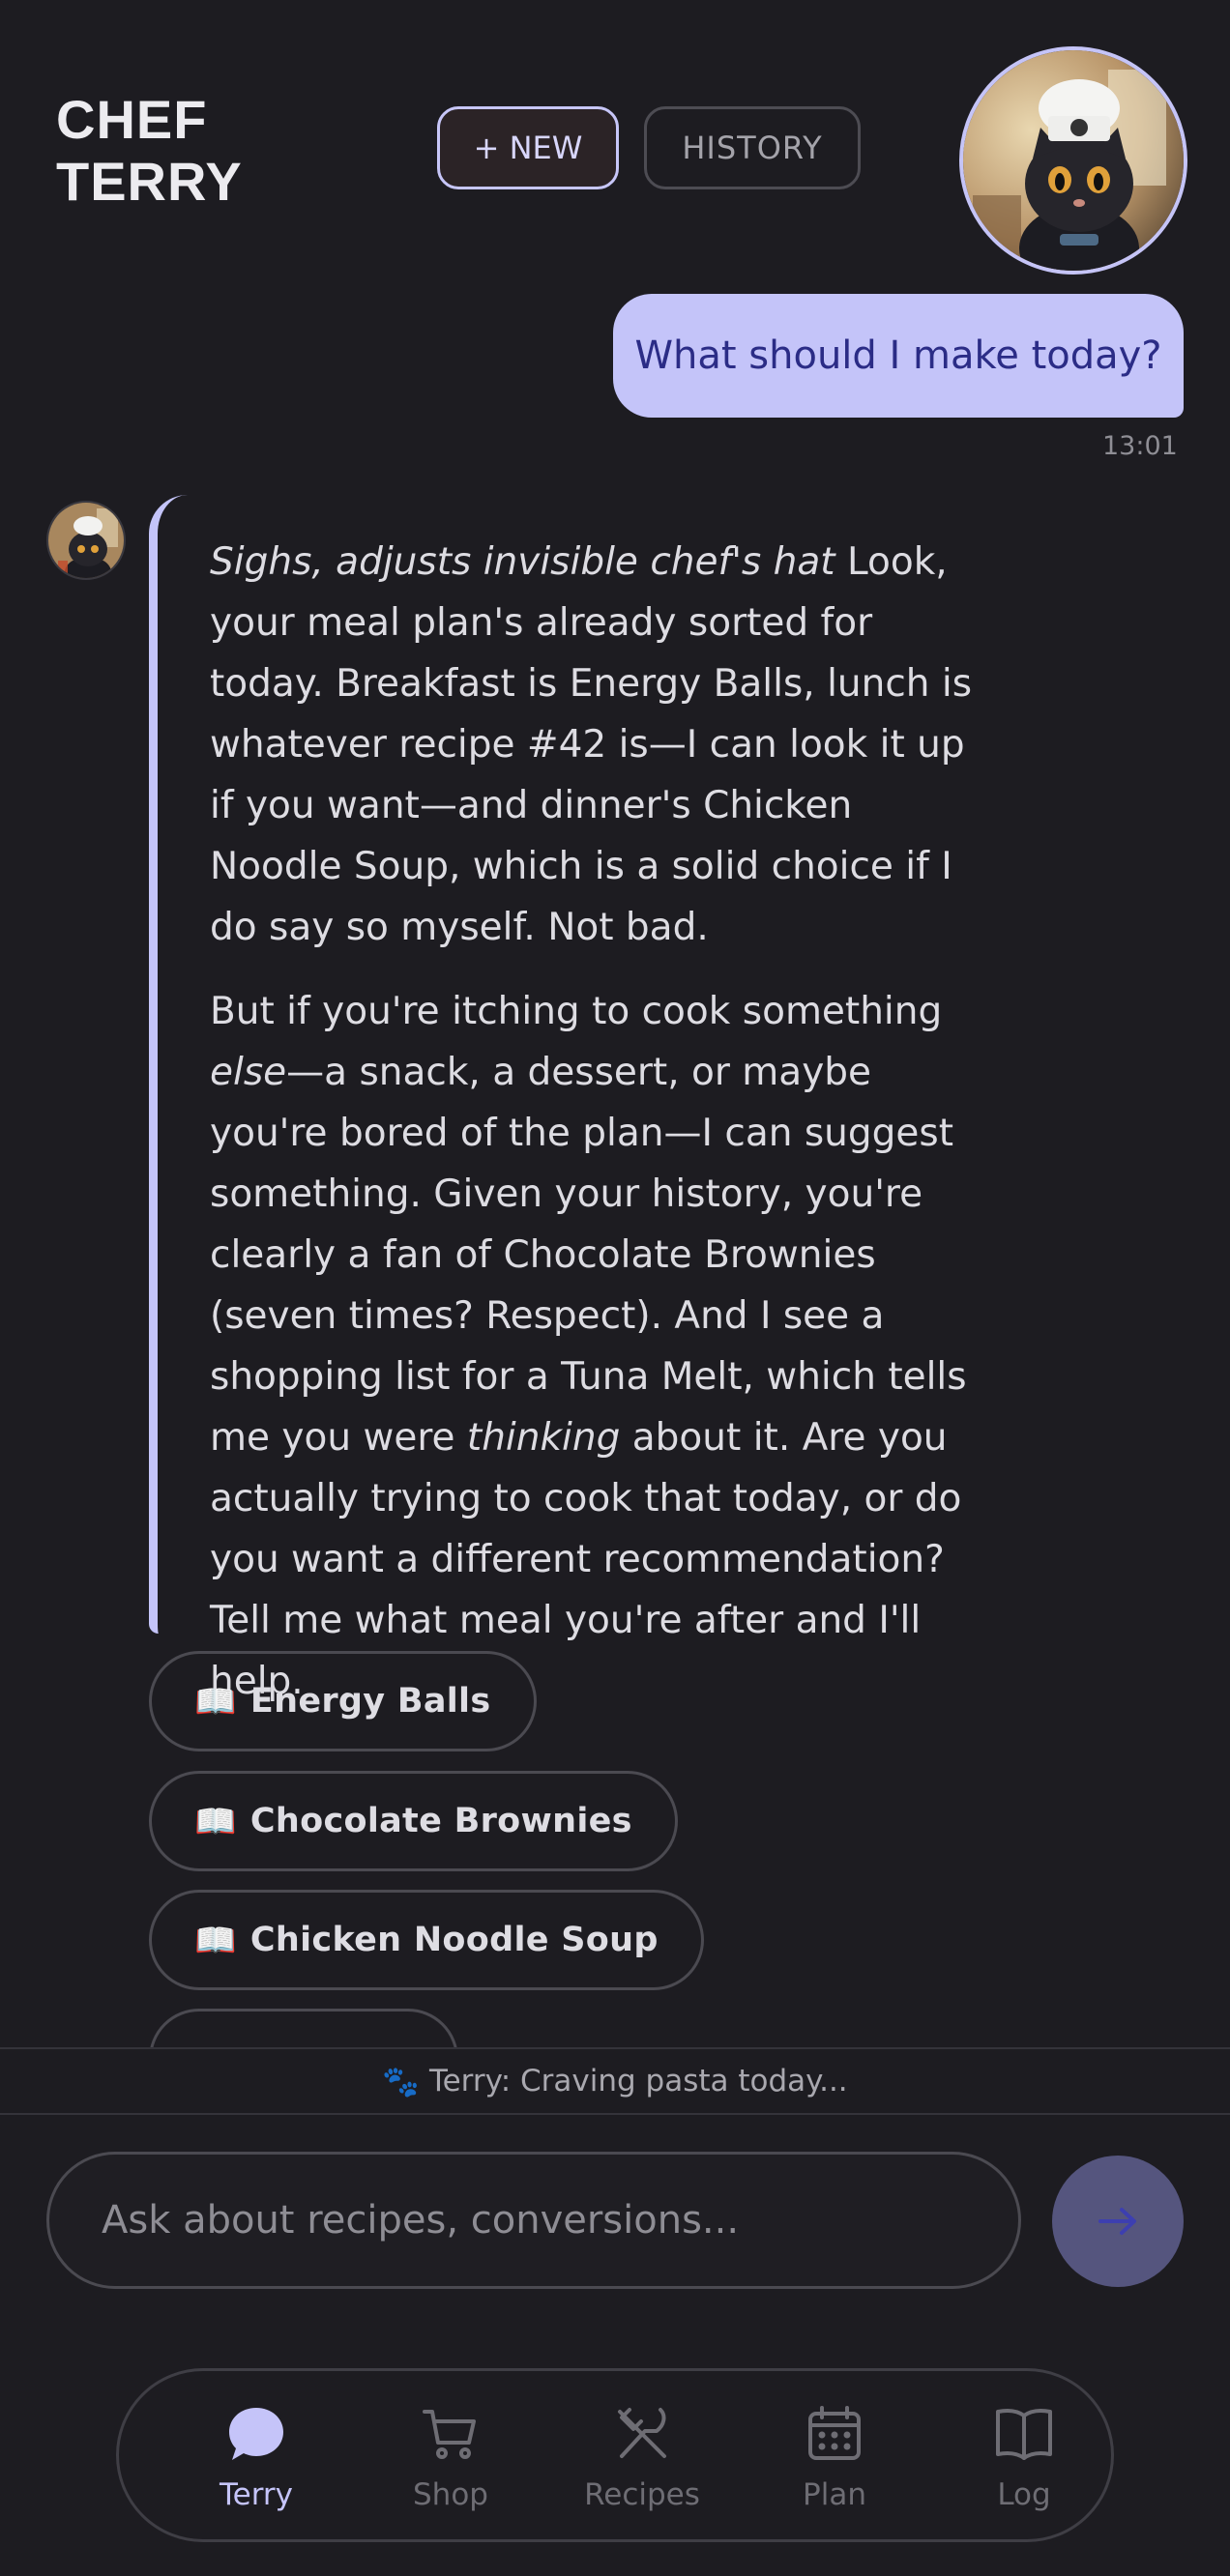 The width and height of the screenshot is (1230, 2576). Describe the element at coordinates (370, 1702) in the screenshot. I see `recipe-chip-label: Energy Balls` at that location.